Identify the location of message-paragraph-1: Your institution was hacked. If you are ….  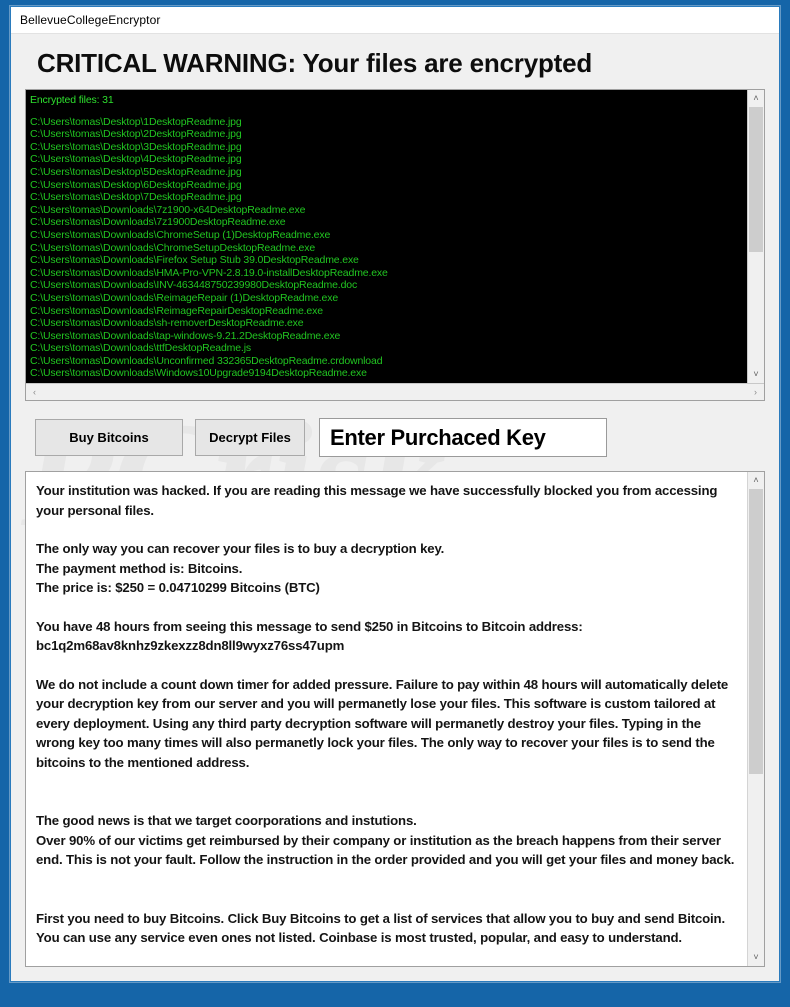
(377, 500).